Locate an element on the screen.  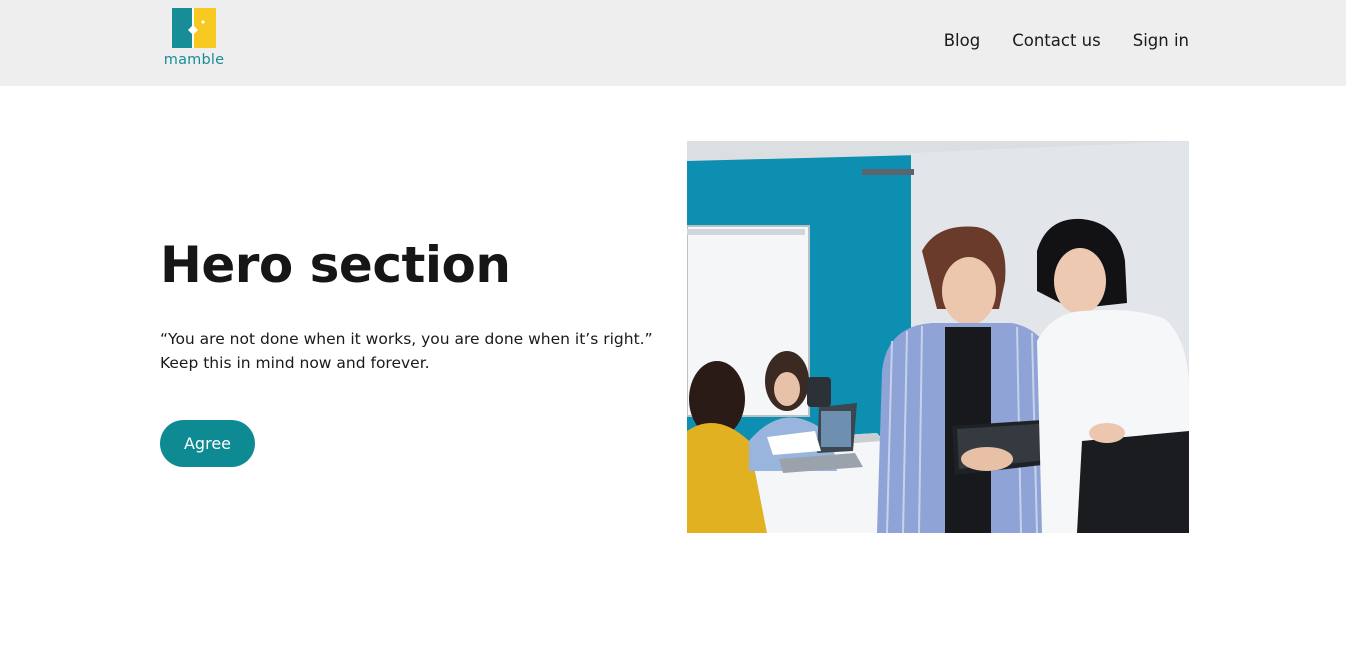
mamble-logo: mamble is located at coordinates (194, 39).